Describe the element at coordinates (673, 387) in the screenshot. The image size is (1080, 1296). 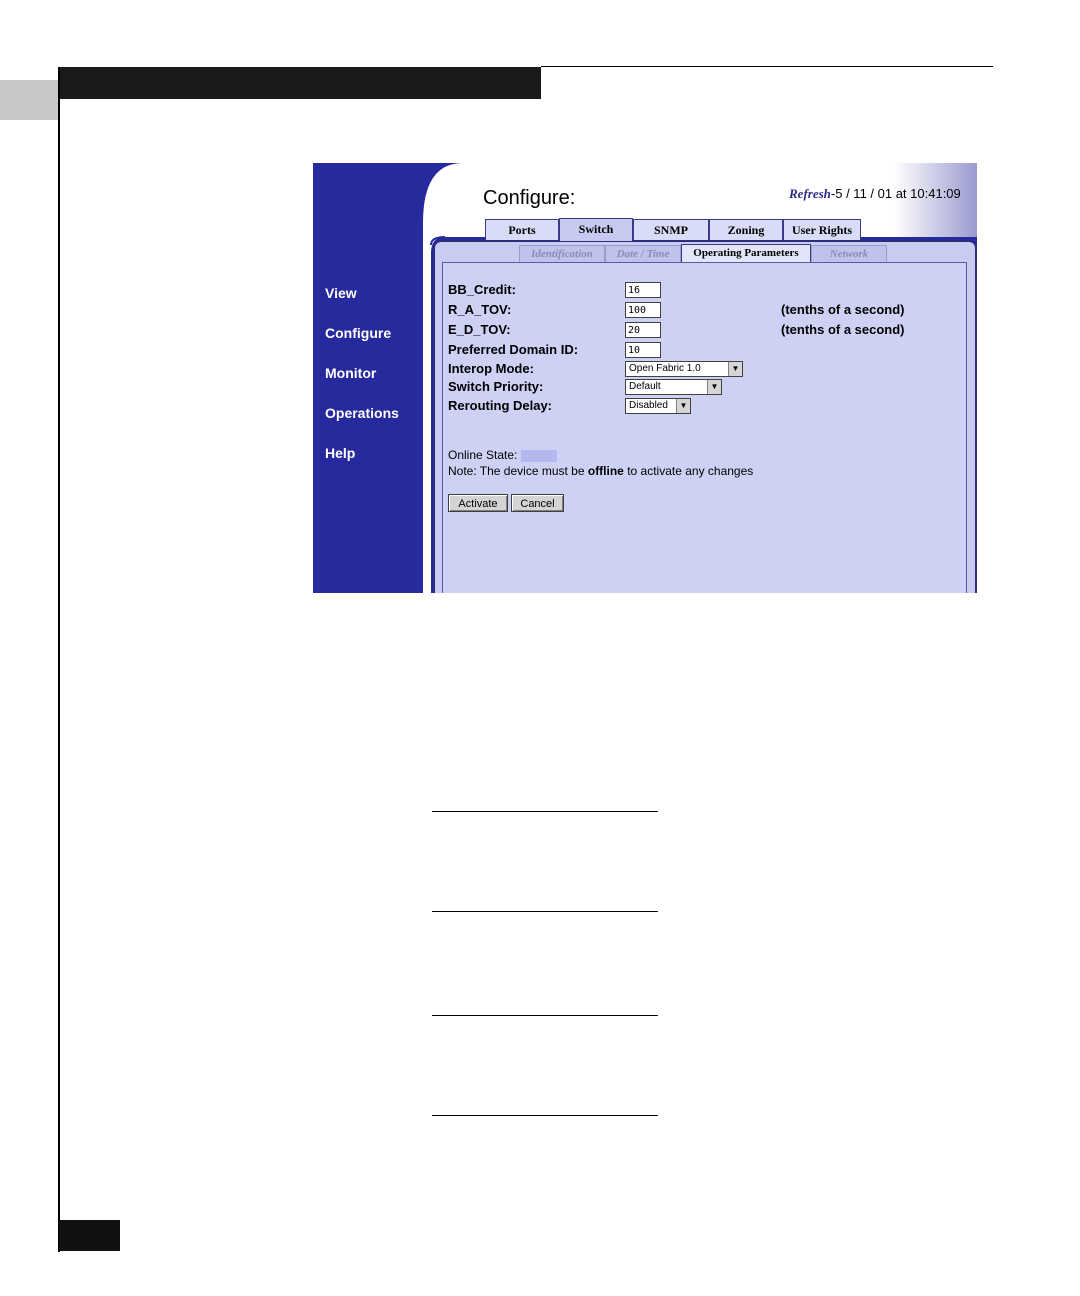
I see `switch-priority-select: Default ▼` at that location.